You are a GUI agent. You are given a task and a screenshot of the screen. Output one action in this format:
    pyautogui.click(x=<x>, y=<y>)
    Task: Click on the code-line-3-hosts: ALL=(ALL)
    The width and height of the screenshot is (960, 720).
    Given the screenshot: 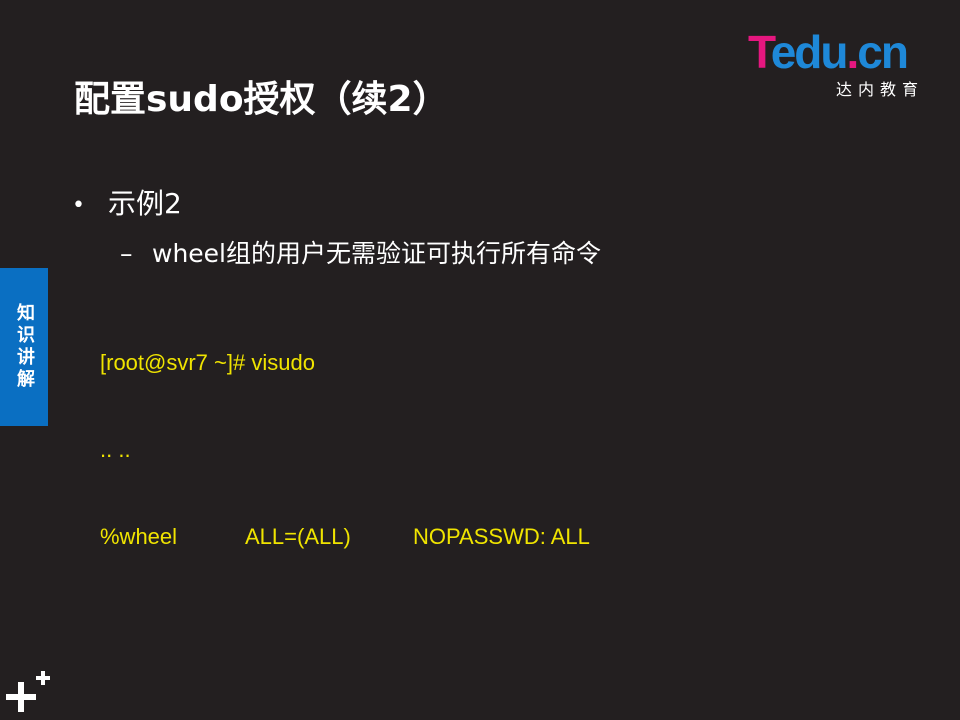 What is the action you would take?
    pyautogui.click(x=298, y=536)
    